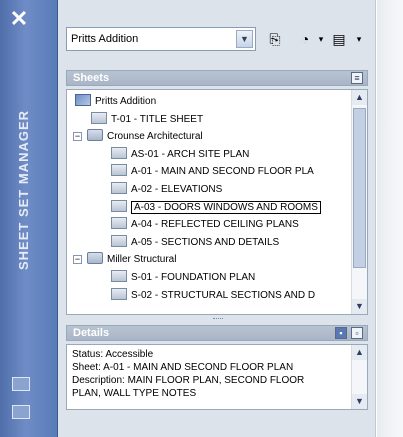  I want to click on sheet-set-dropdown: Pritts Addition ▼, so click(161, 39).